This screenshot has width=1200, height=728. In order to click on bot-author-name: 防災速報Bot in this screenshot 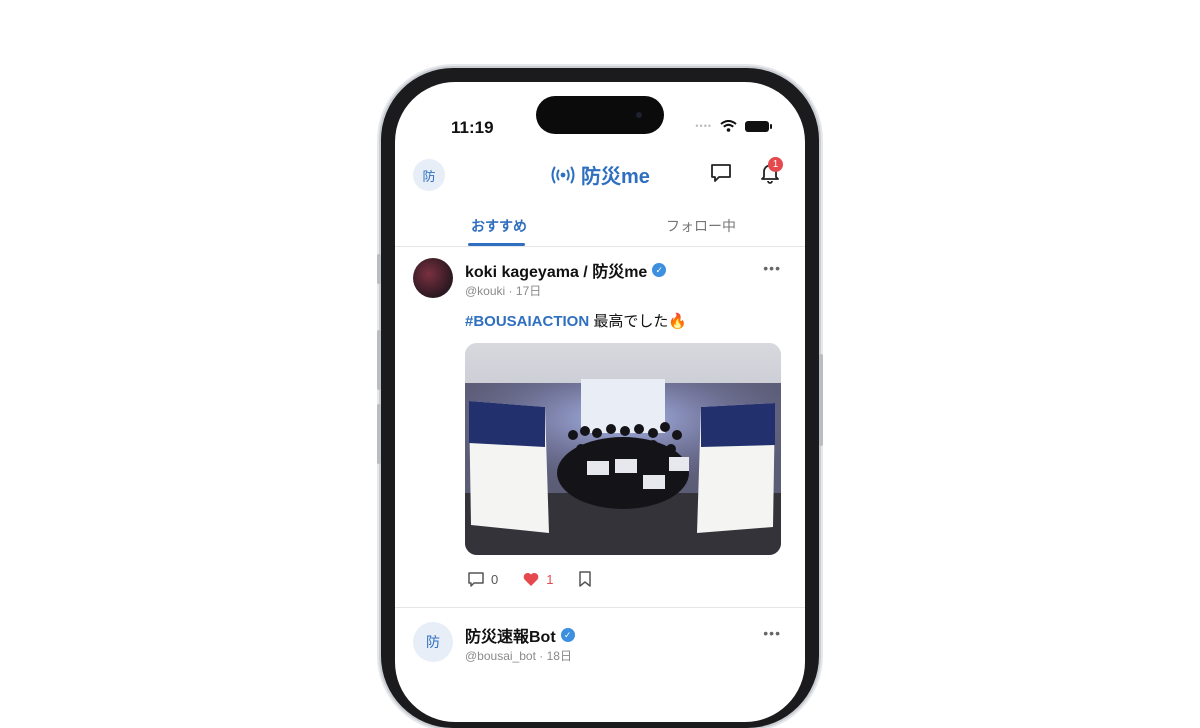, I will do `click(510, 637)`.